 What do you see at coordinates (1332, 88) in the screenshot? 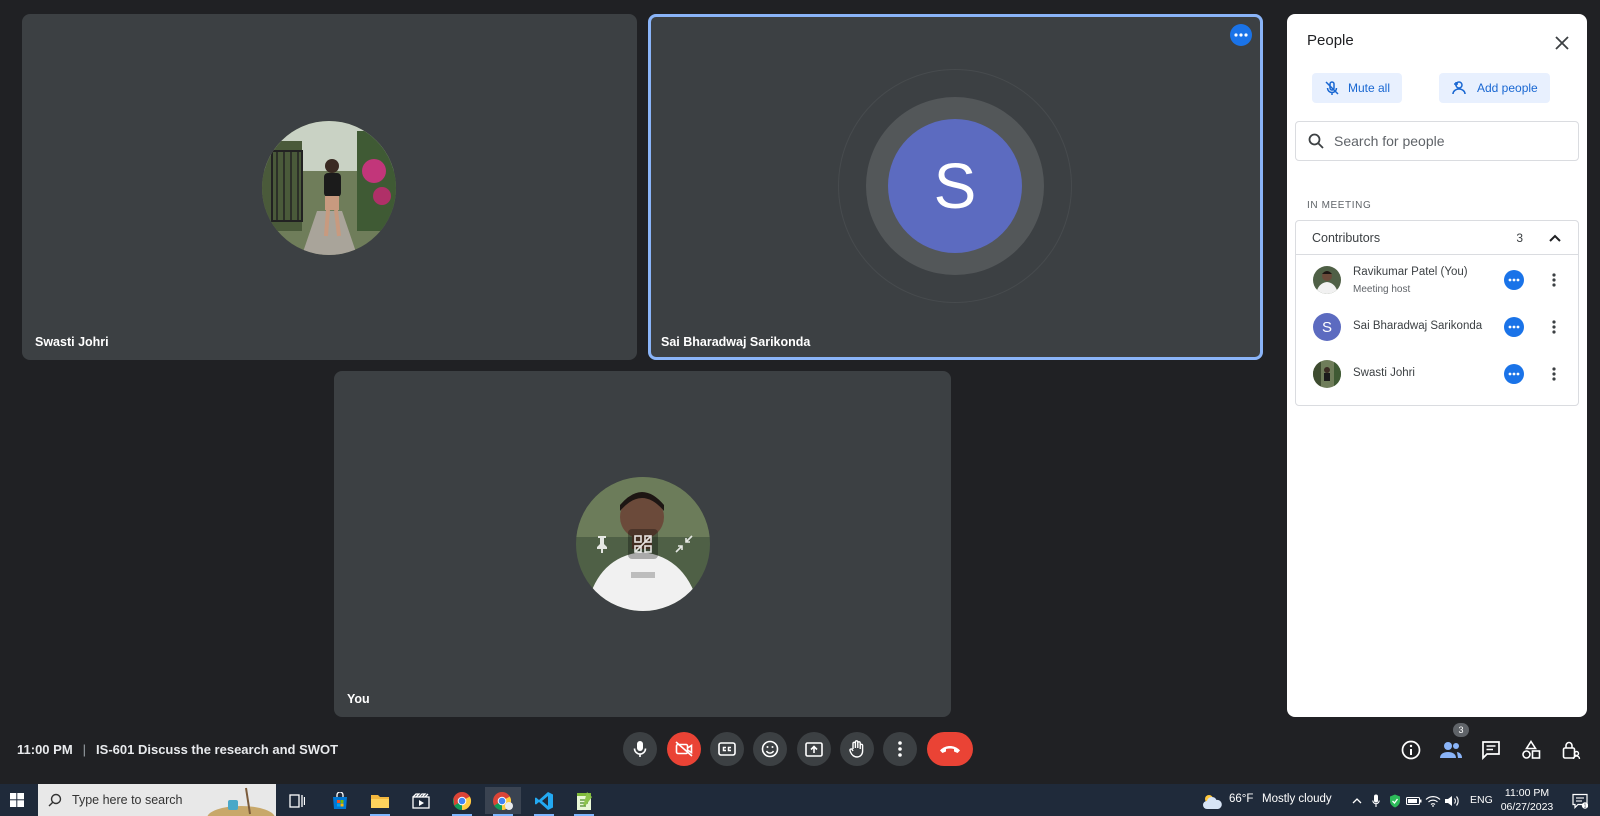
I see `mic-off-icon` at bounding box center [1332, 88].